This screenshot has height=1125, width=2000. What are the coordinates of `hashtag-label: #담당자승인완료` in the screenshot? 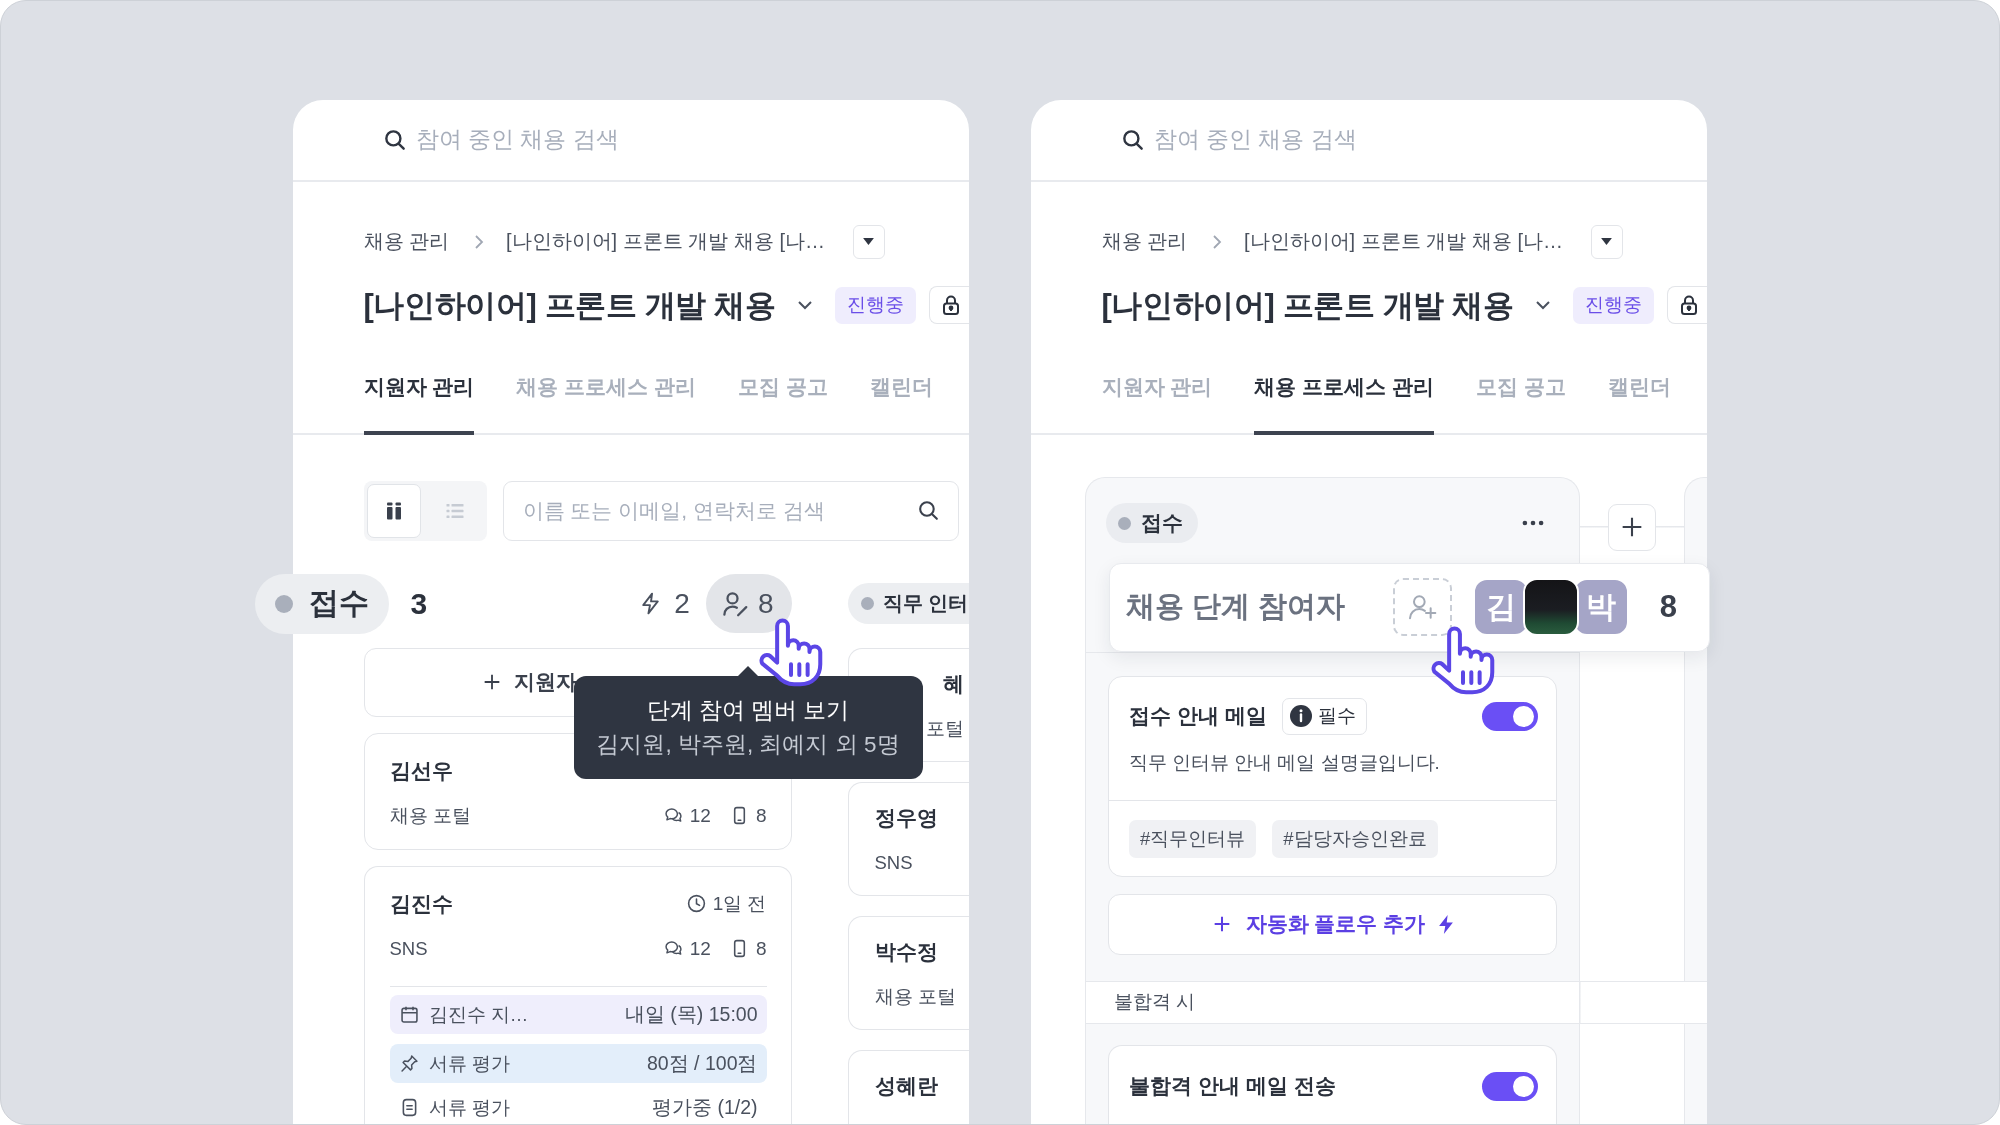 It's located at (1355, 838).